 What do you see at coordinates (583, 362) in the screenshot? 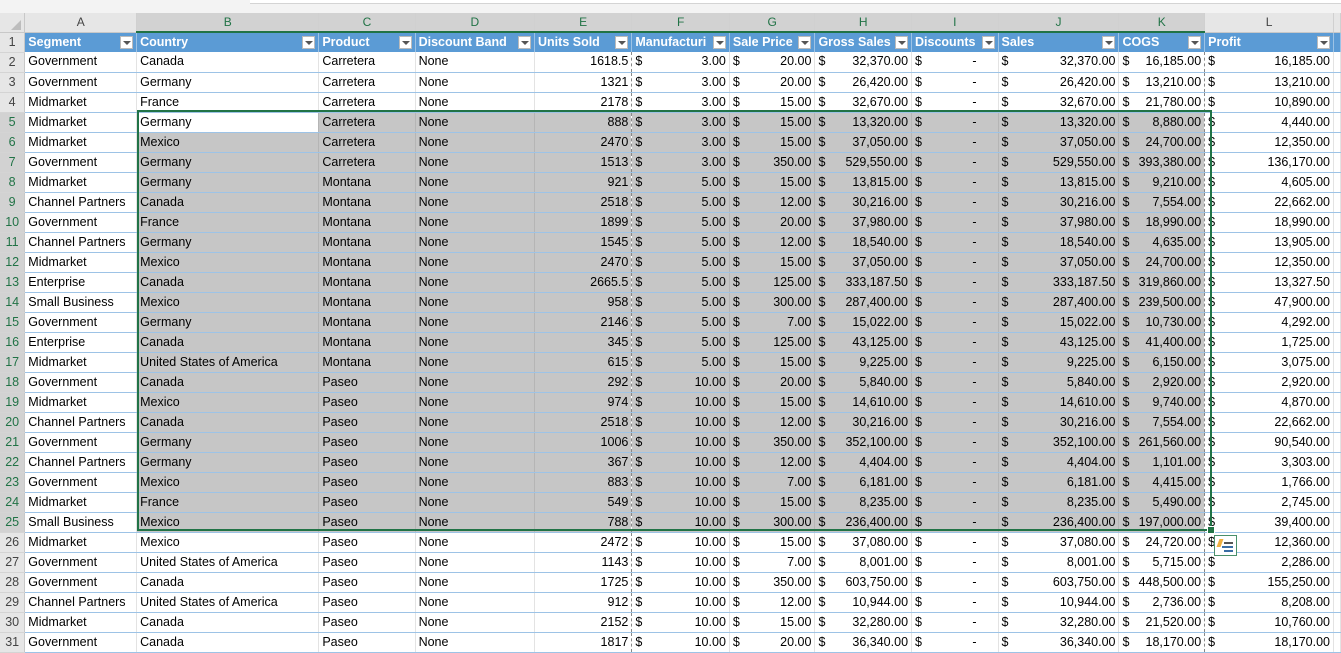
I see `cell-units-sold: 615` at bounding box center [583, 362].